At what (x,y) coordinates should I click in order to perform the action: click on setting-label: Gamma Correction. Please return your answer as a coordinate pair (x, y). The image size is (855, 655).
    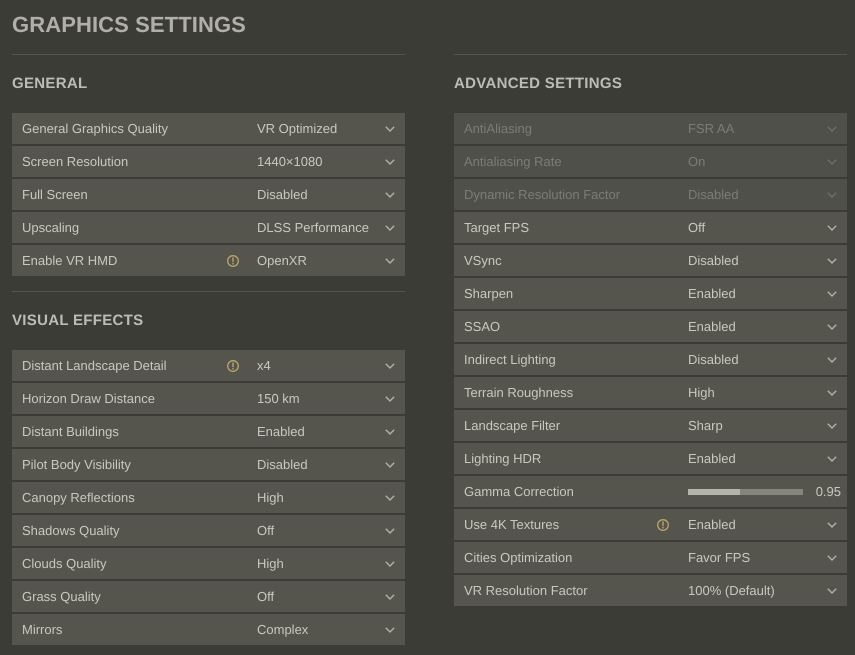
    Looking at the image, I should click on (519, 491).